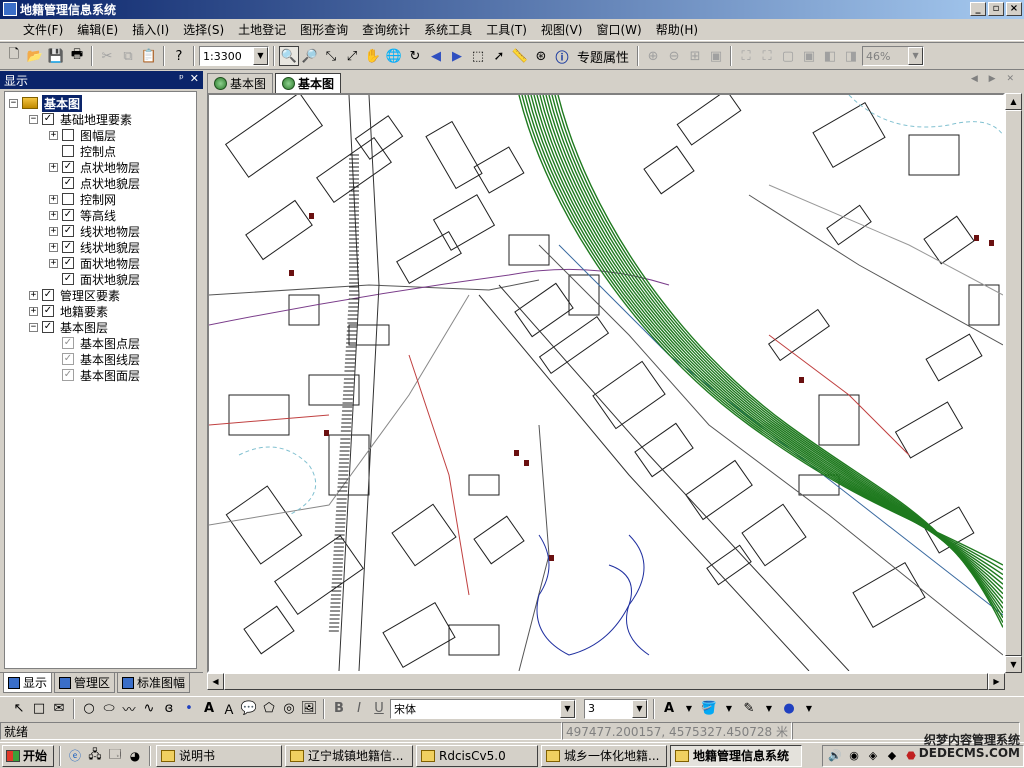 The width and height of the screenshot is (1024, 768). Describe the element at coordinates (394, 56) in the screenshot. I see `full-extent-globe-icon: 🌐` at that location.